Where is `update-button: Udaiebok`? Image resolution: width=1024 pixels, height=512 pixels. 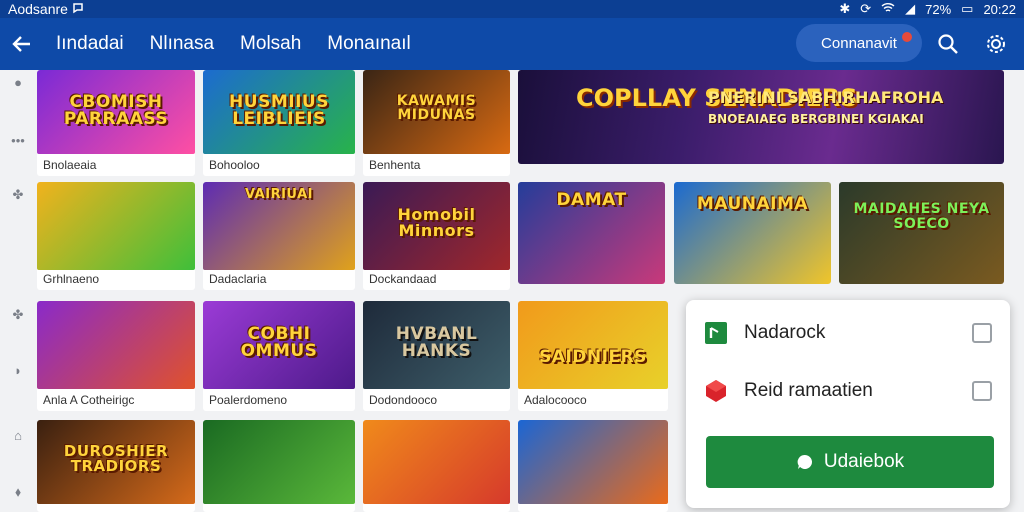
update-button: Udaiebok is located at coordinates (850, 462).